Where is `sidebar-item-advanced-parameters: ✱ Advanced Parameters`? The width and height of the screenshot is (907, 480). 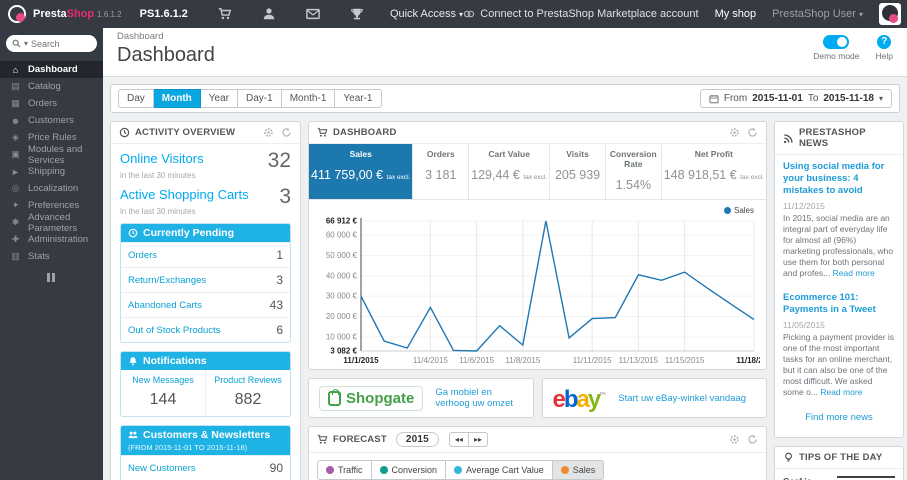 sidebar-item-advanced-parameters: ✱ Advanced Parameters is located at coordinates (51, 223).